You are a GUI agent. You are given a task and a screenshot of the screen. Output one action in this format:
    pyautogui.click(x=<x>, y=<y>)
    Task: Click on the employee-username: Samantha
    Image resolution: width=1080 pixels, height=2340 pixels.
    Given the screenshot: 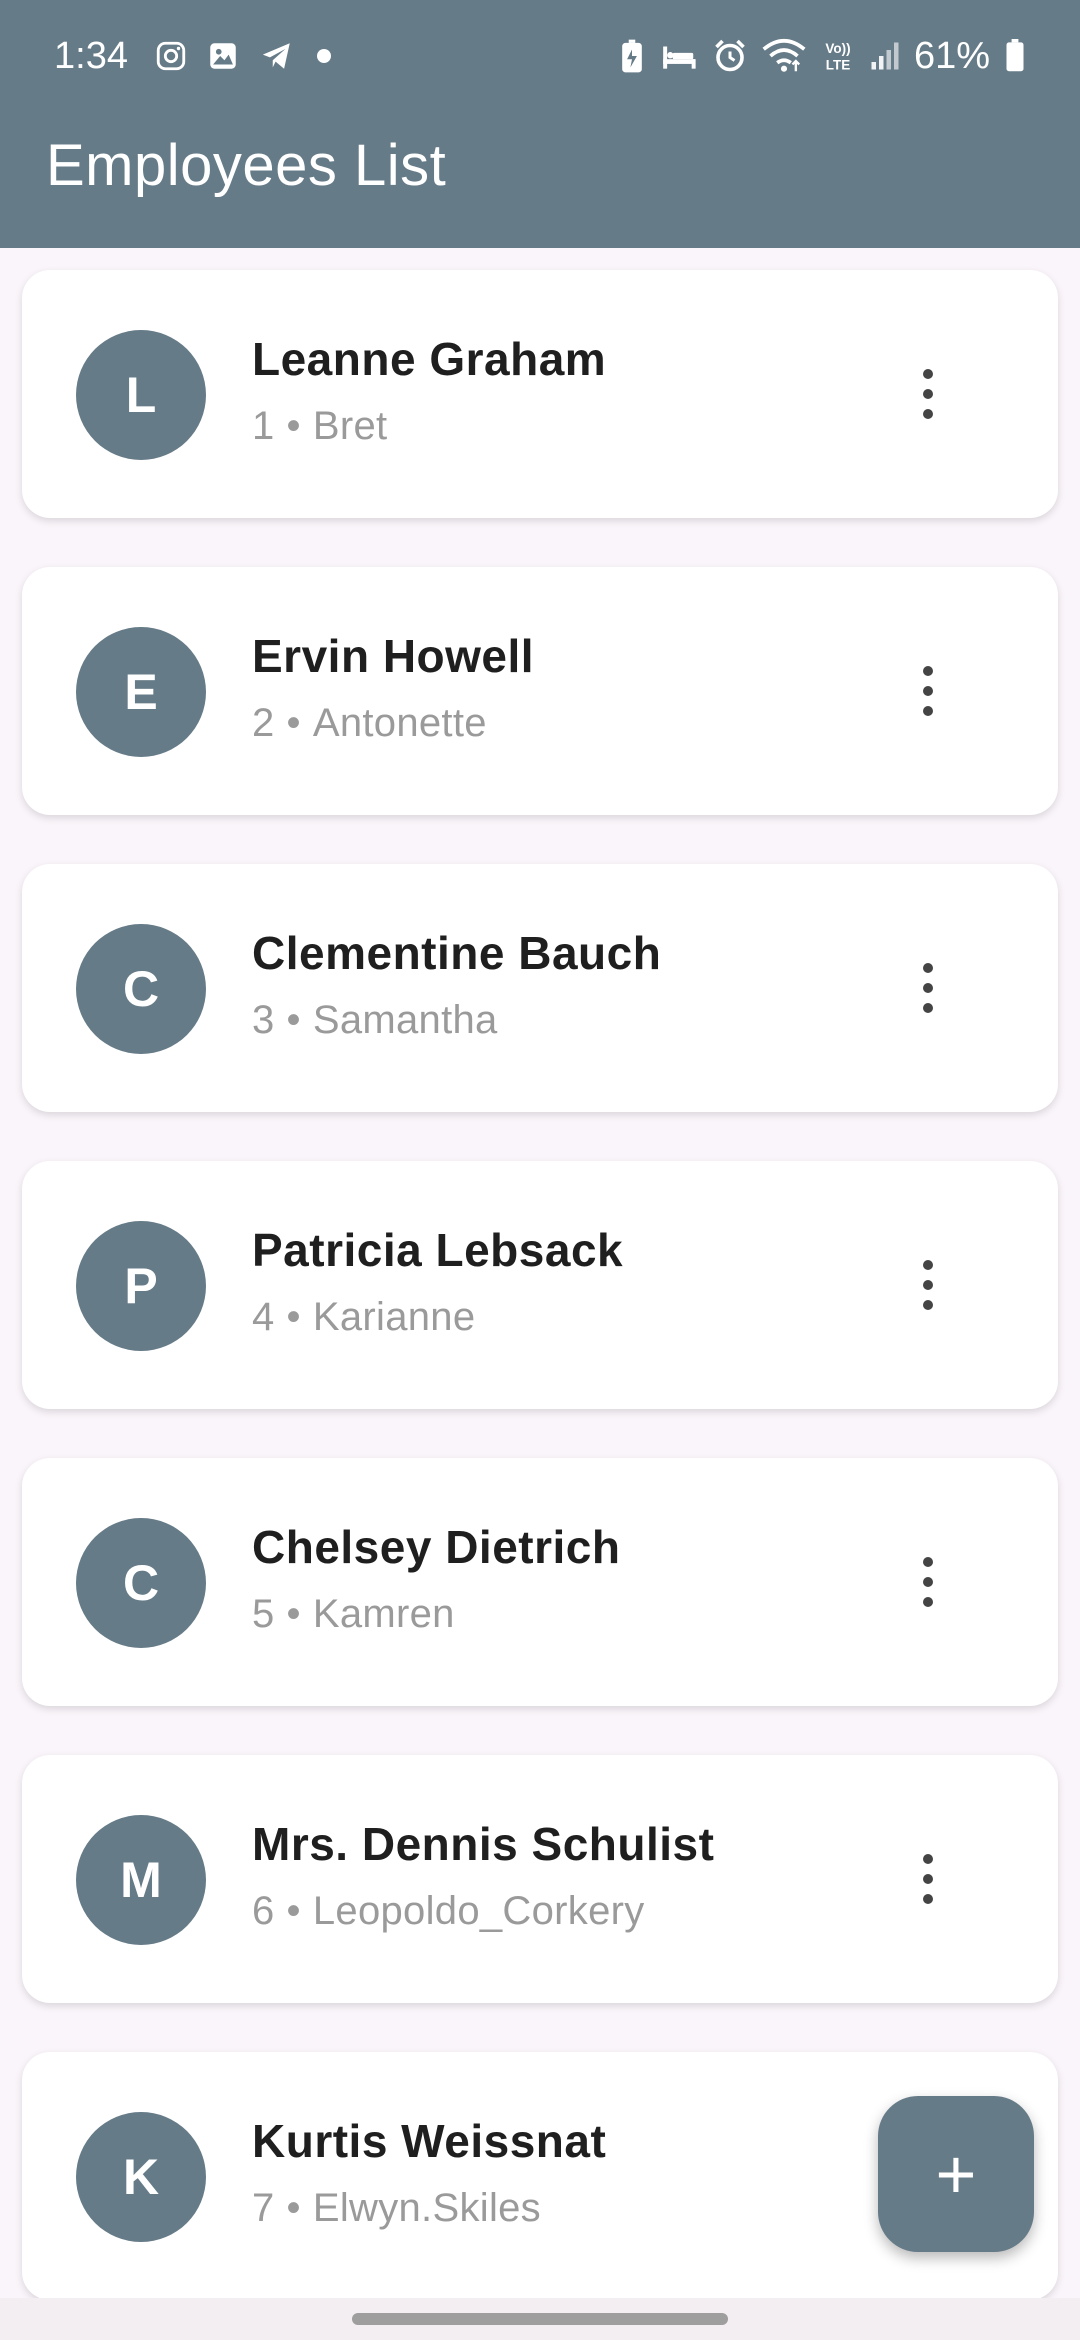 What is the action you would take?
    pyautogui.click(x=405, y=1020)
    